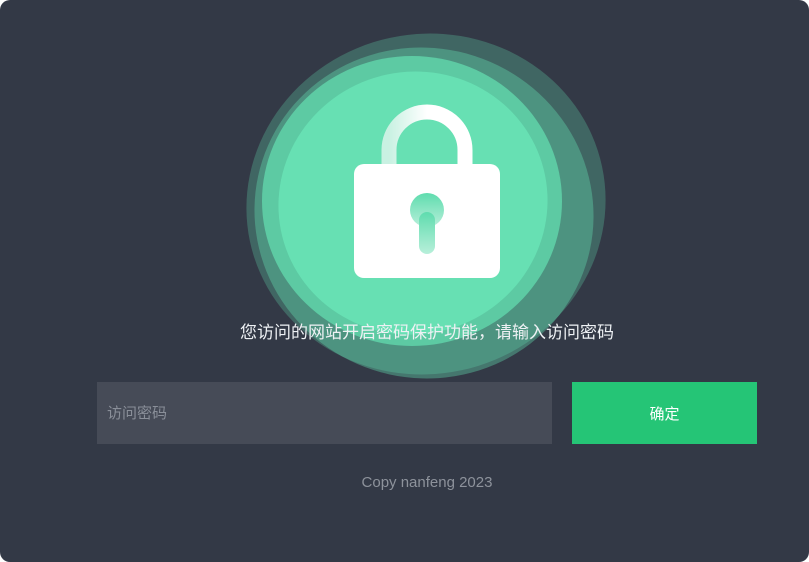  Describe the element at coordinates (427, 482) in the screenshot. I see `copyright-text: Copy nanfeng 2023` at that location.